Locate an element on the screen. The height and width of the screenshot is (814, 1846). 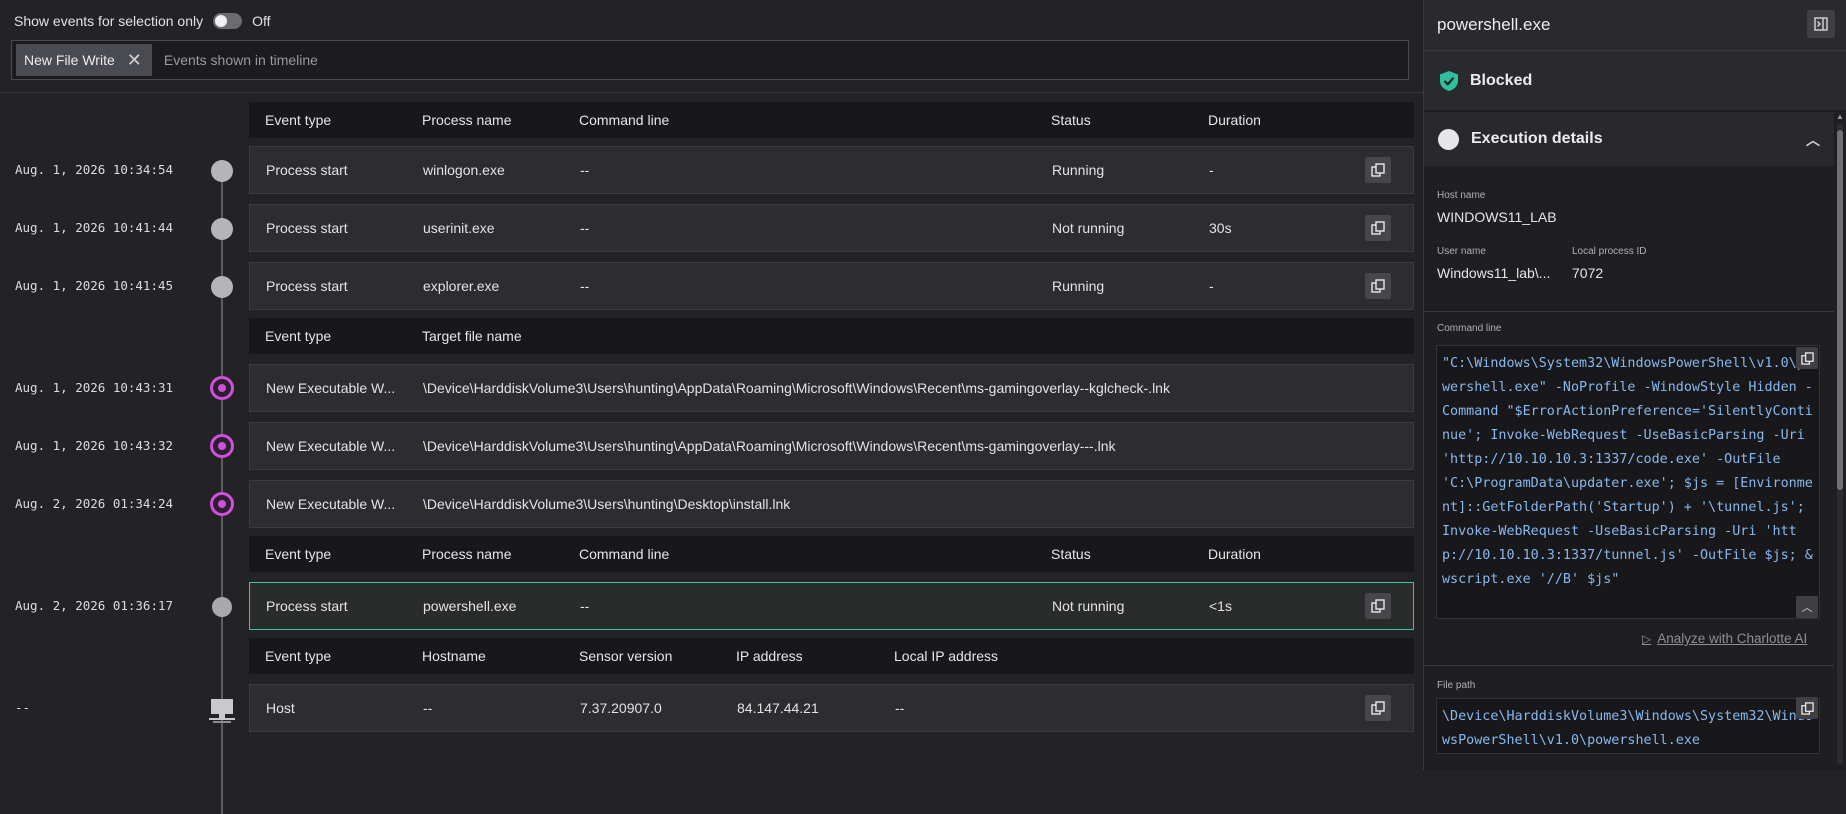
panel-scrollbar: ▲ is located at coordinates (1839, 441).